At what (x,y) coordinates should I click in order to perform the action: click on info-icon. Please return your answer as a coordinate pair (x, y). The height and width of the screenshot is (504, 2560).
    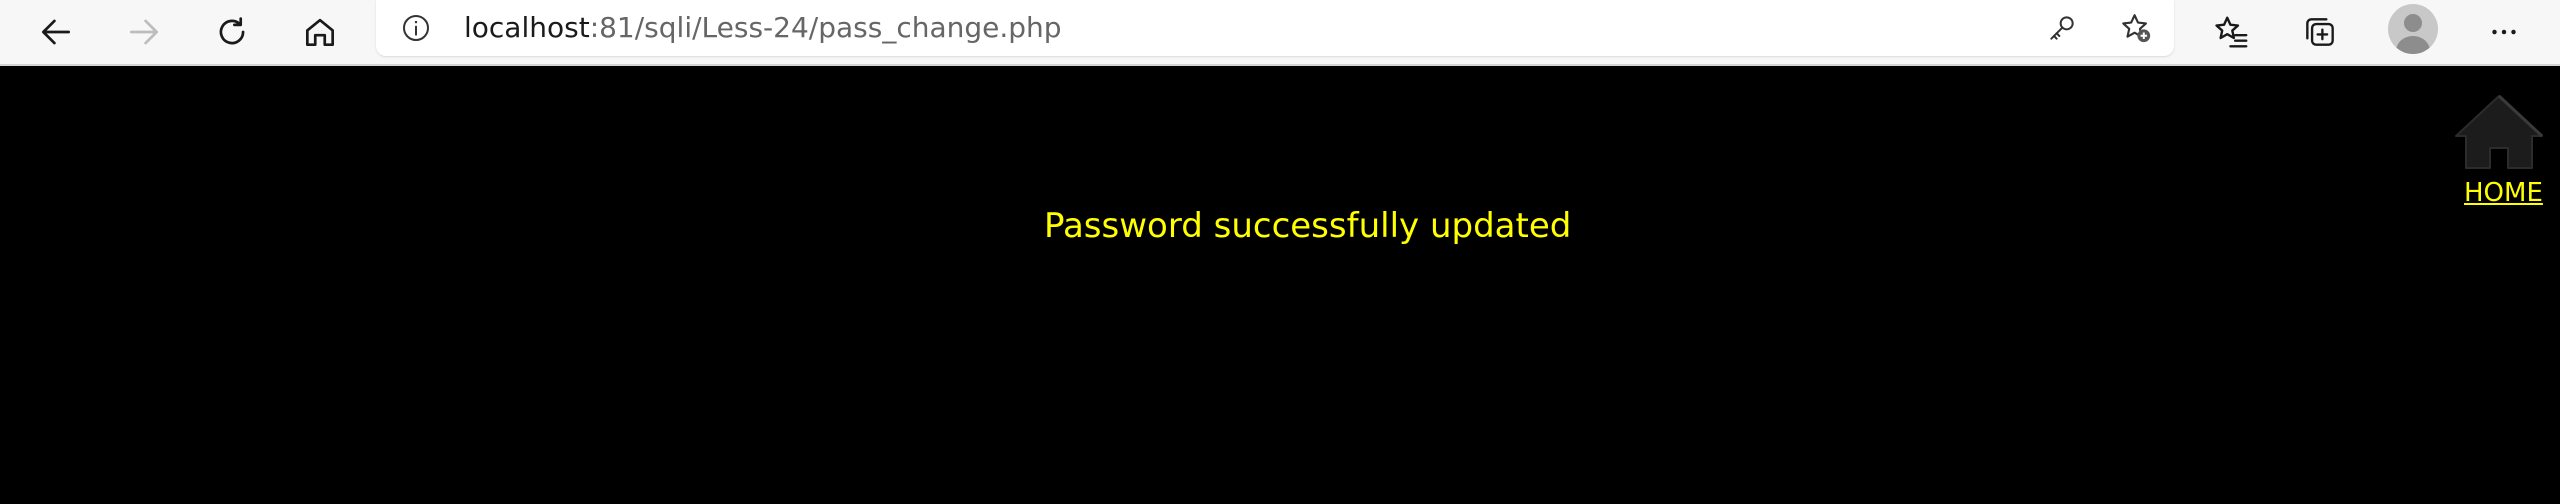
    Looking at the image, I should click on (416, 28).